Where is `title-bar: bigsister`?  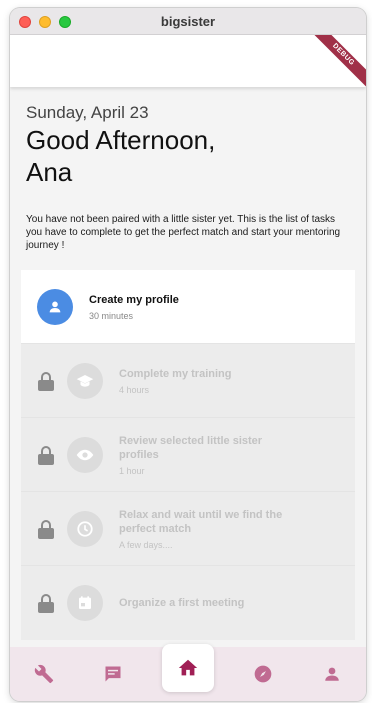 title-bar: bigsister is located at coordinates (188, 21).